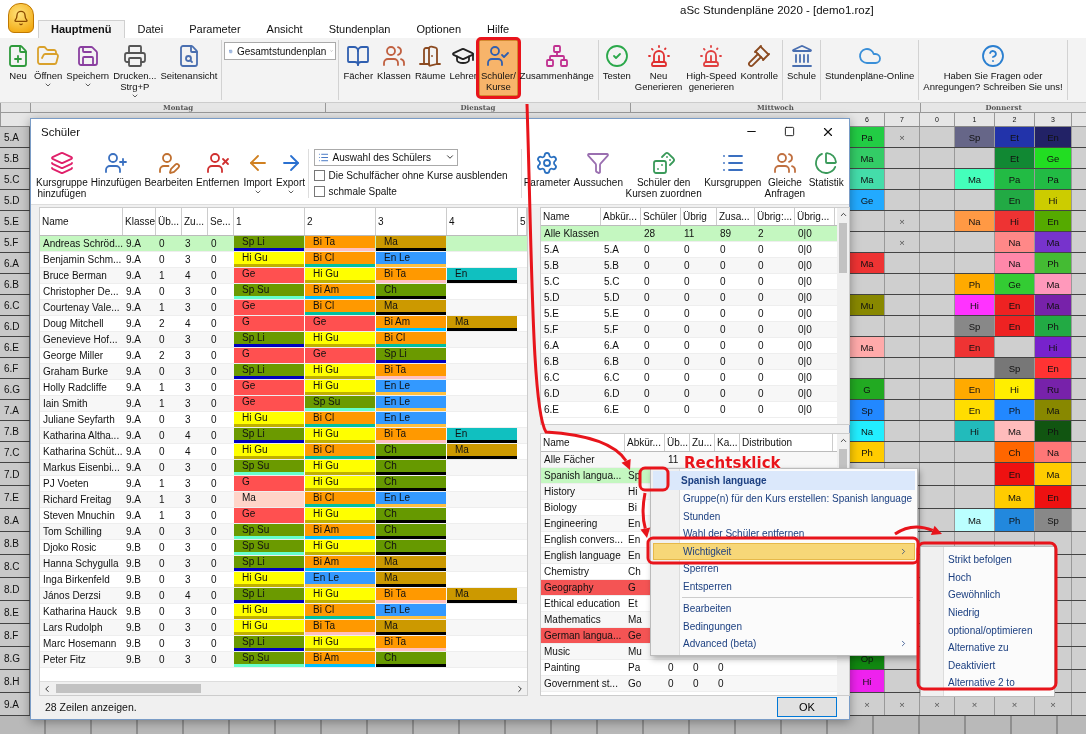 This screenshot has height=734, width=1086. Describe the element at coordinates (133, 580) in the screenshot. I see `table-cell-text: 9.B` at that location.